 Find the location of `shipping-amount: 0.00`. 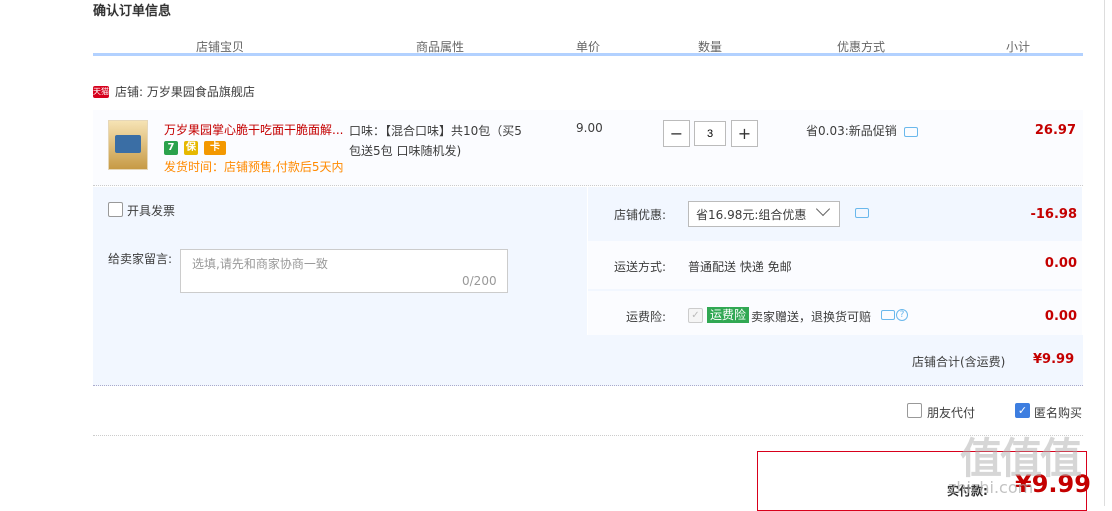

shipping-amount: 0.00 is located at coordinates (1060, 263).